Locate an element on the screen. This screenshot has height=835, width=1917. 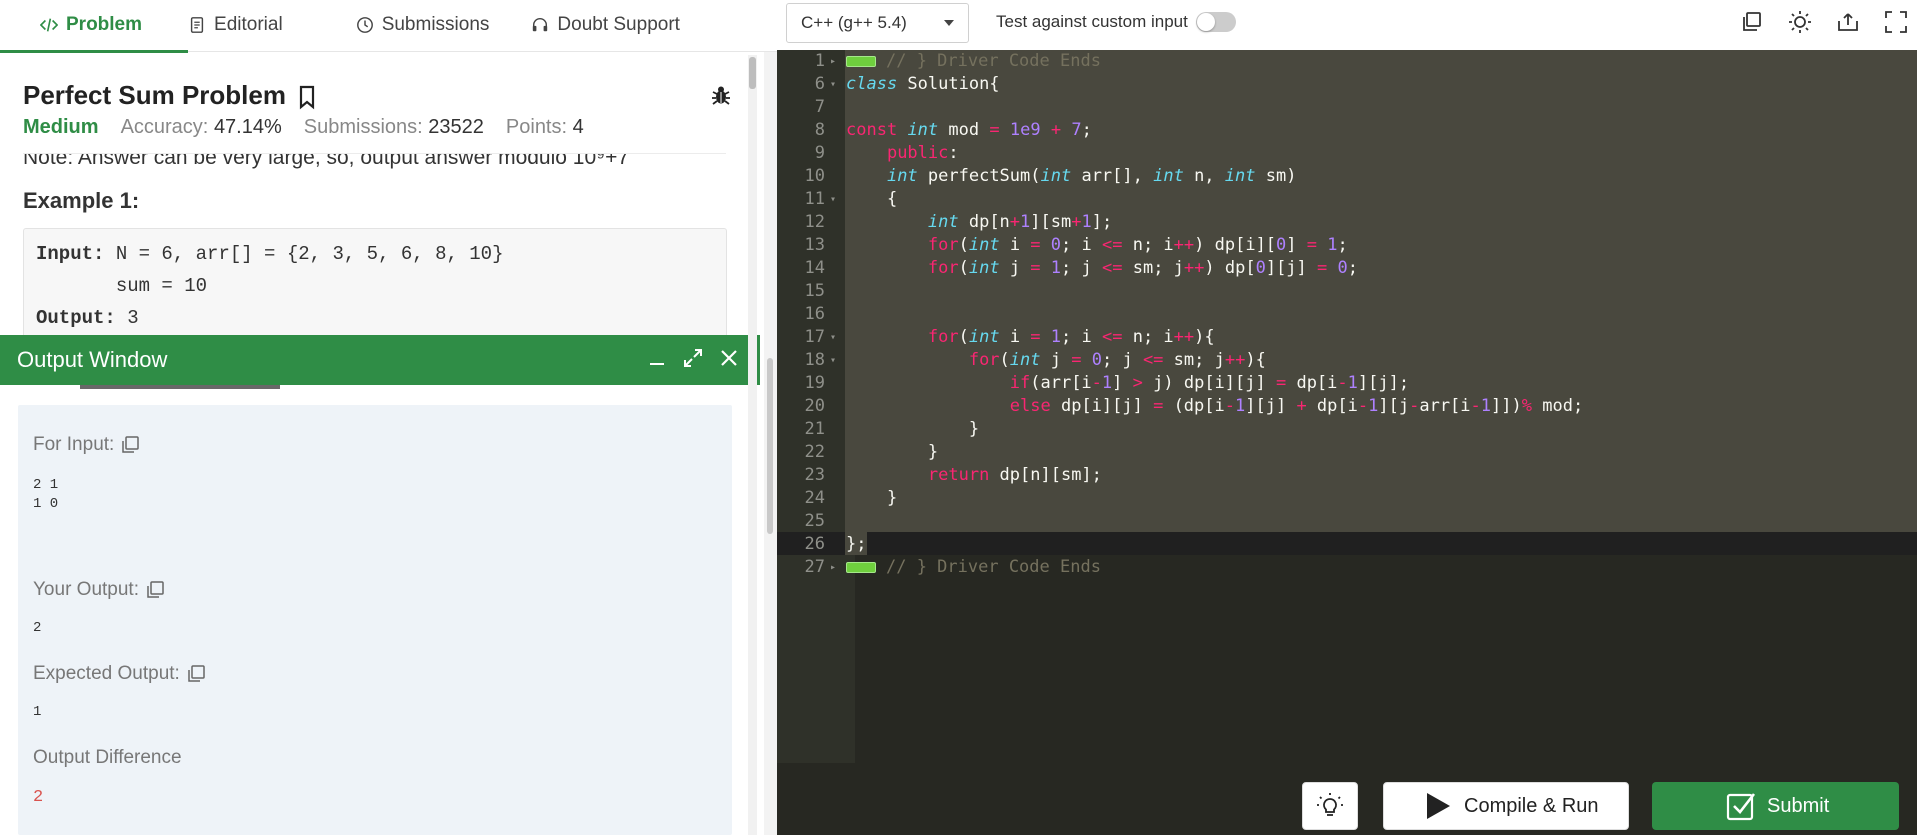
copy-code-icon is located at coordinates (1752, 22).